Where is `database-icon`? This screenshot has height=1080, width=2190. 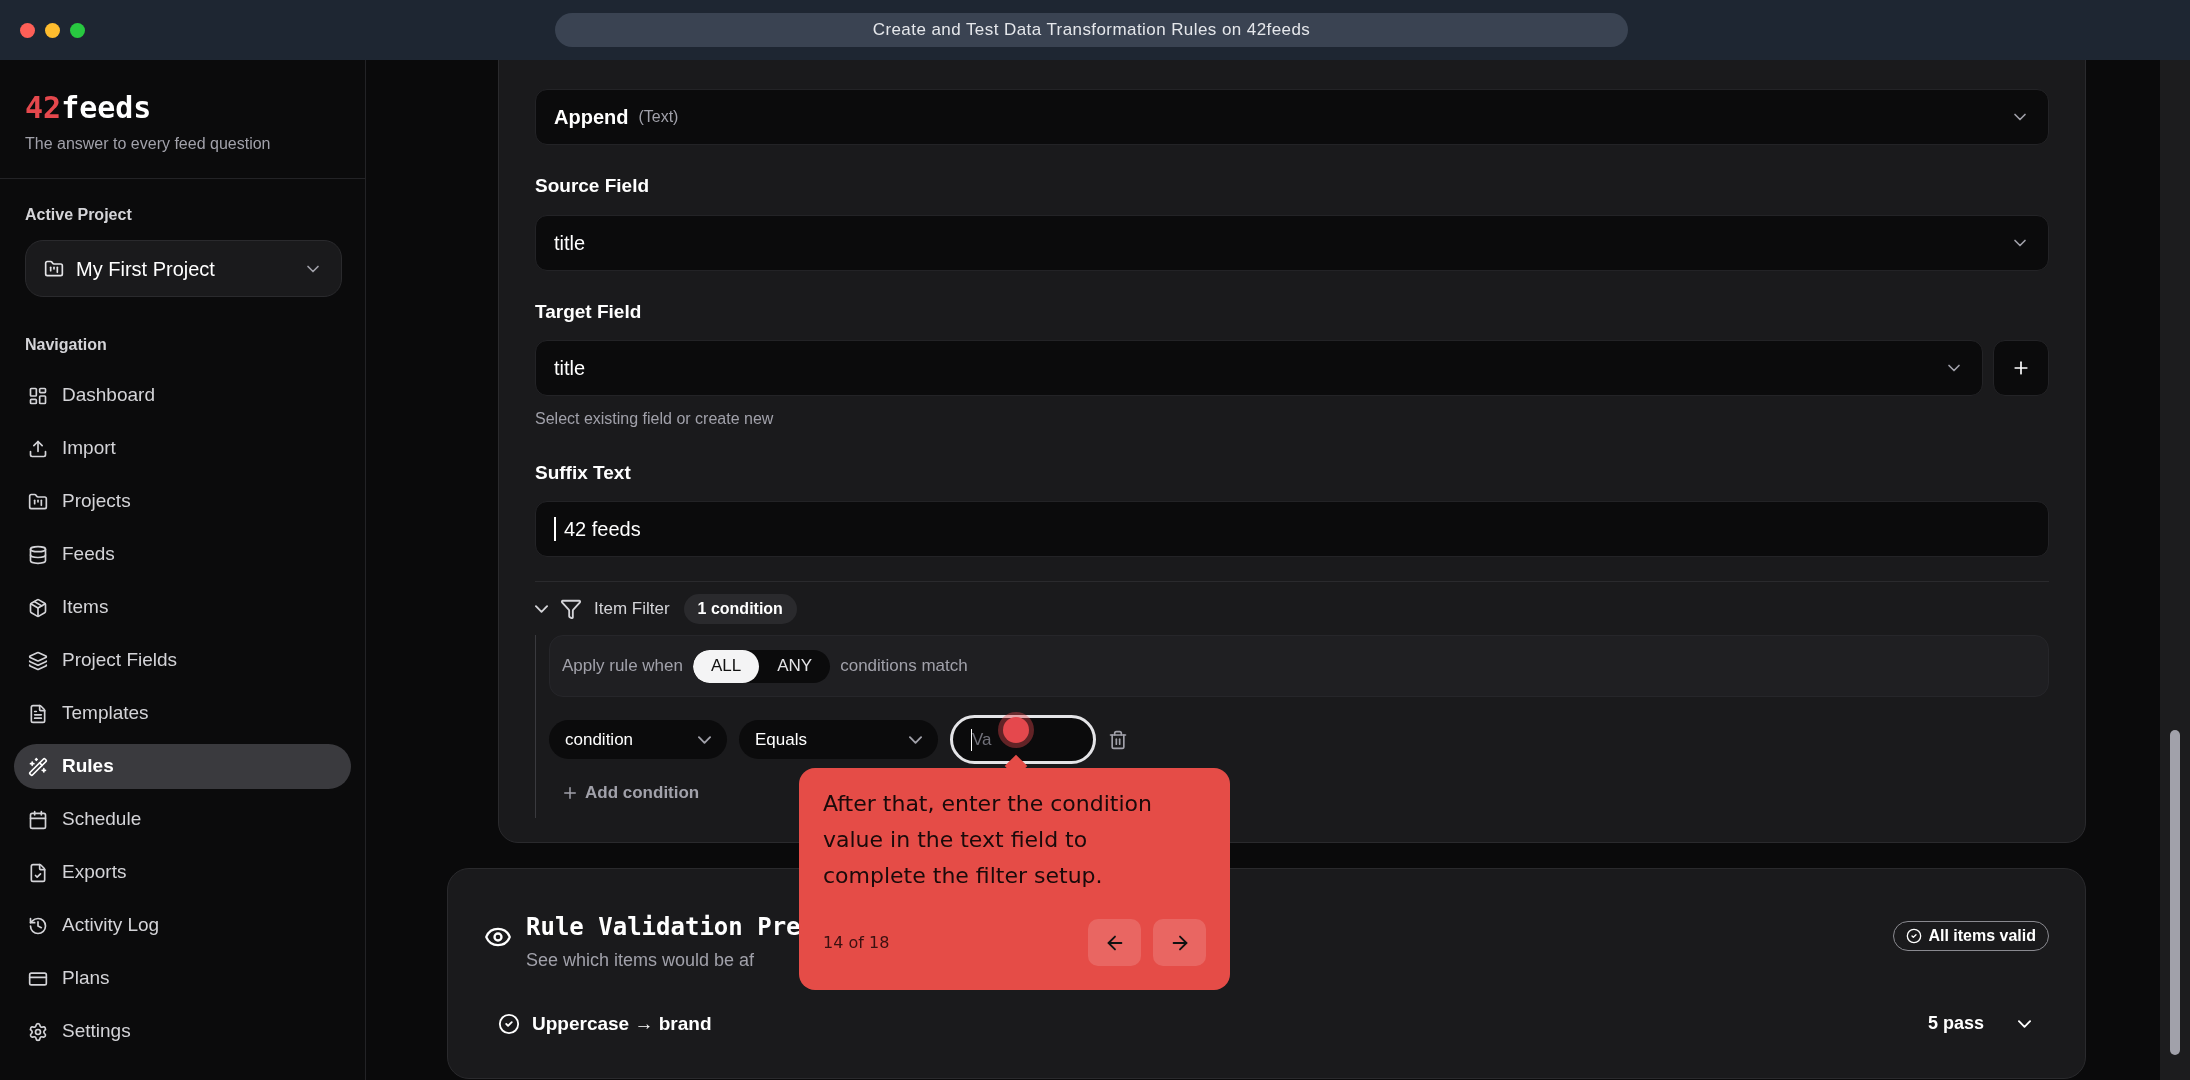 database-icon is located at coordinates (38, 554).